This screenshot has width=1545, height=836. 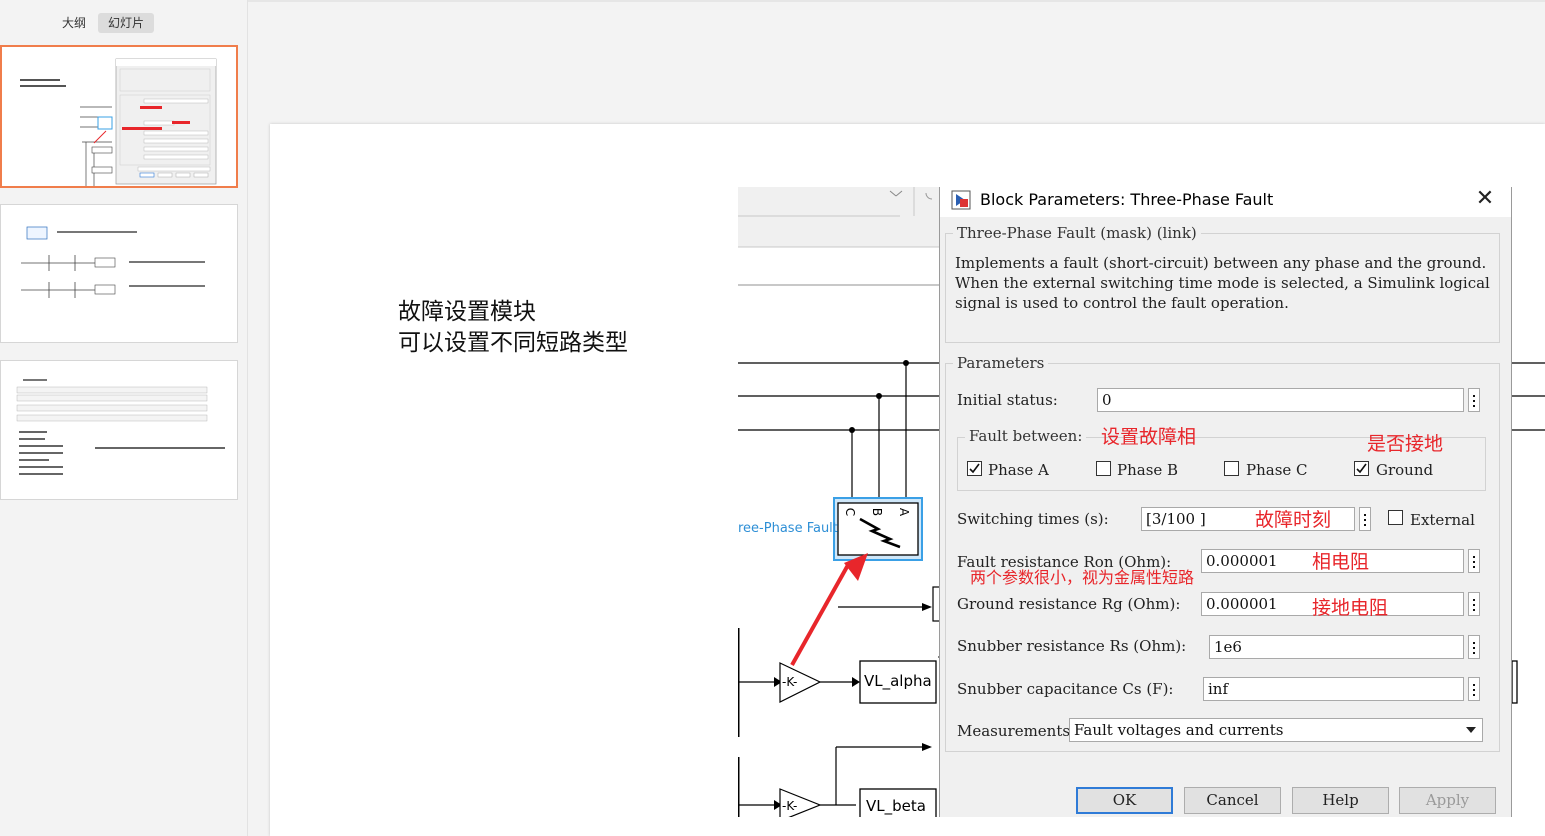 I want to click on help-button: Help, so click(x=1340, y=800).